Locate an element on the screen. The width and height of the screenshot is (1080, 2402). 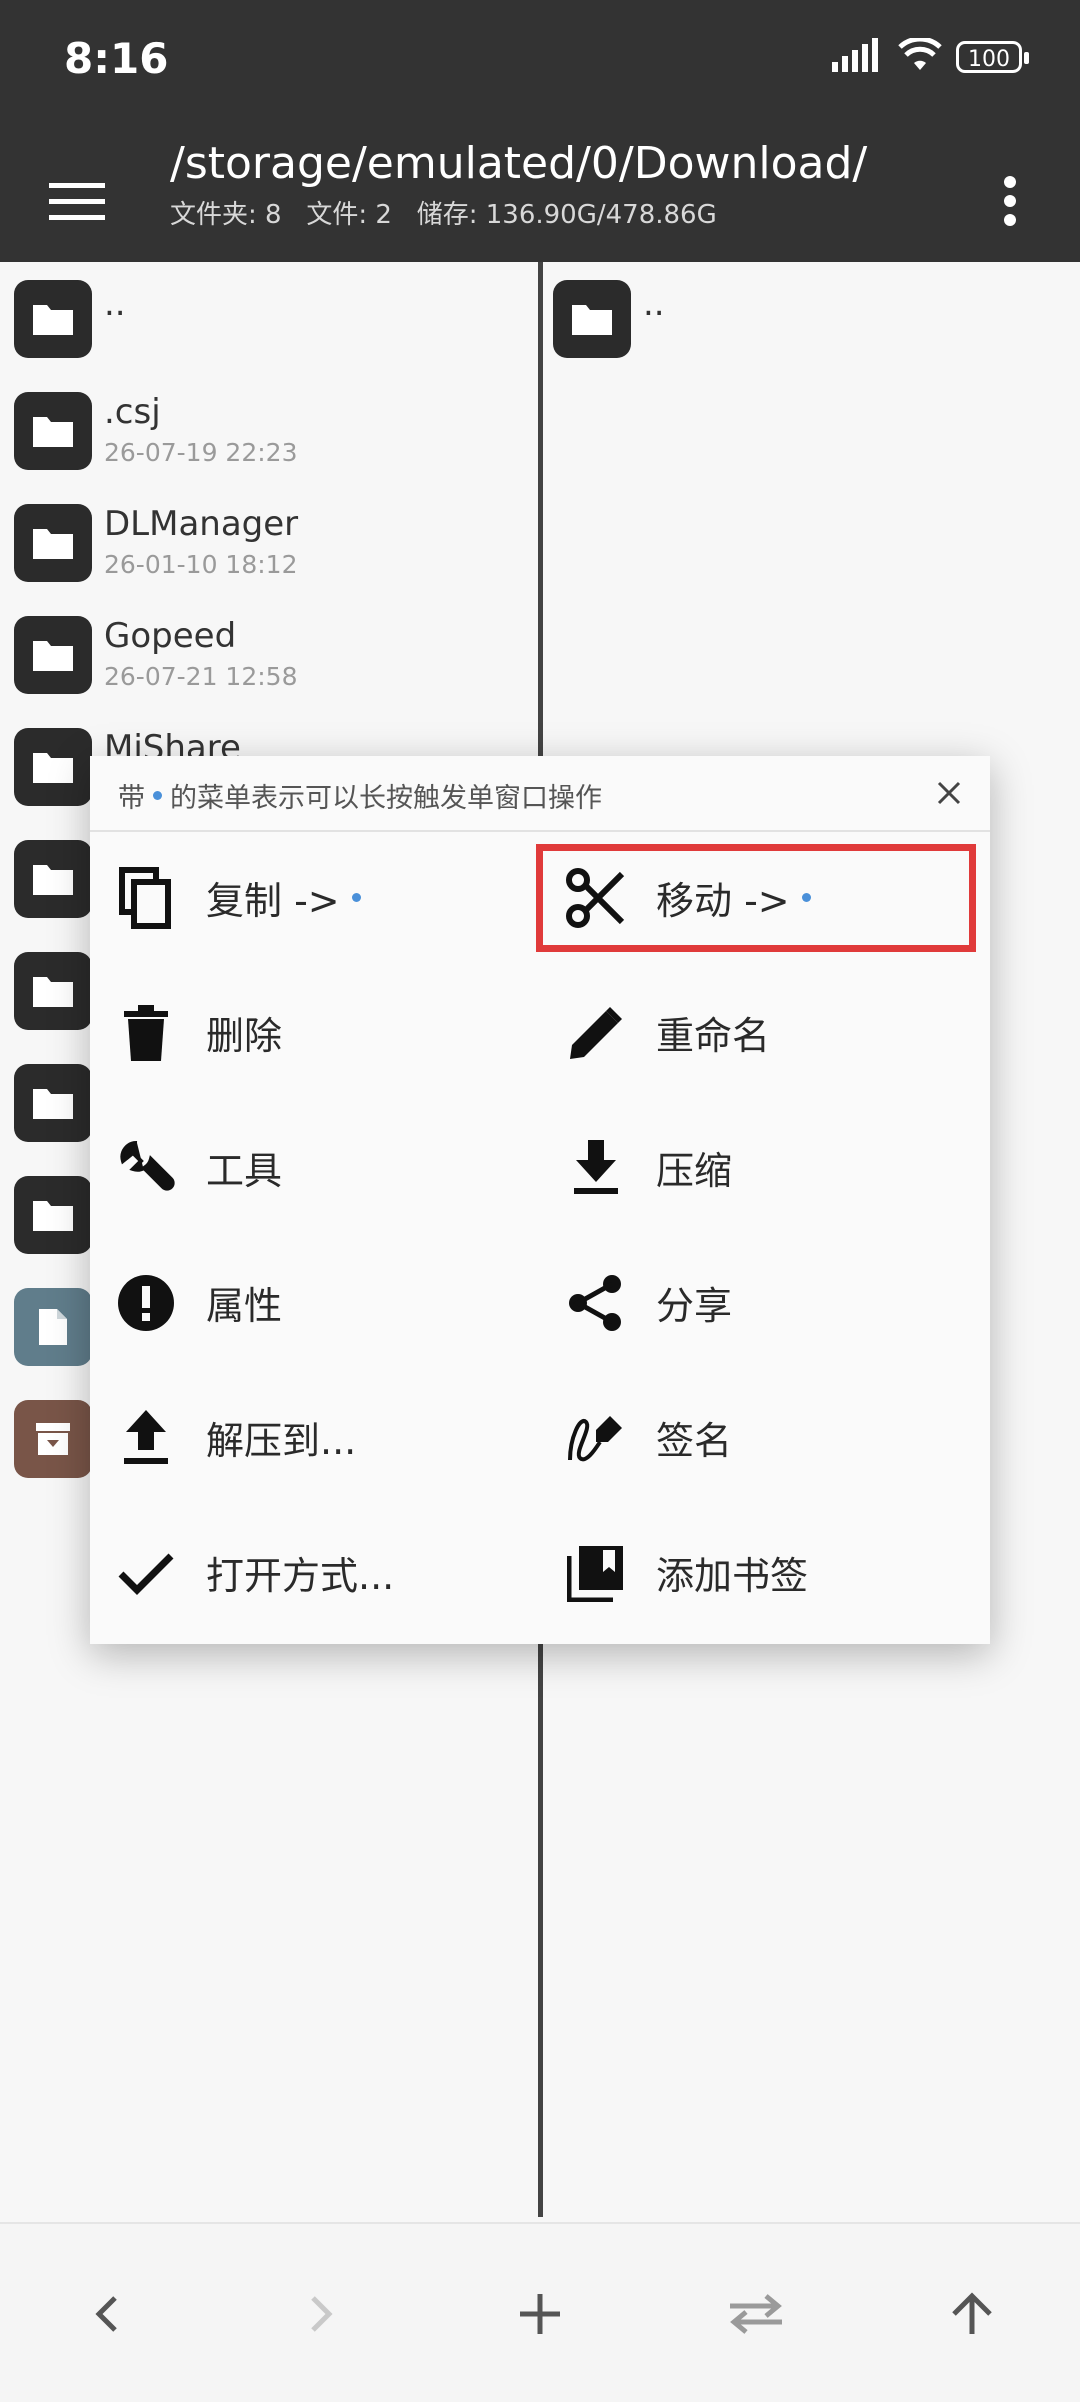
chevron-right-icon is located at coordinates (322, 2314).